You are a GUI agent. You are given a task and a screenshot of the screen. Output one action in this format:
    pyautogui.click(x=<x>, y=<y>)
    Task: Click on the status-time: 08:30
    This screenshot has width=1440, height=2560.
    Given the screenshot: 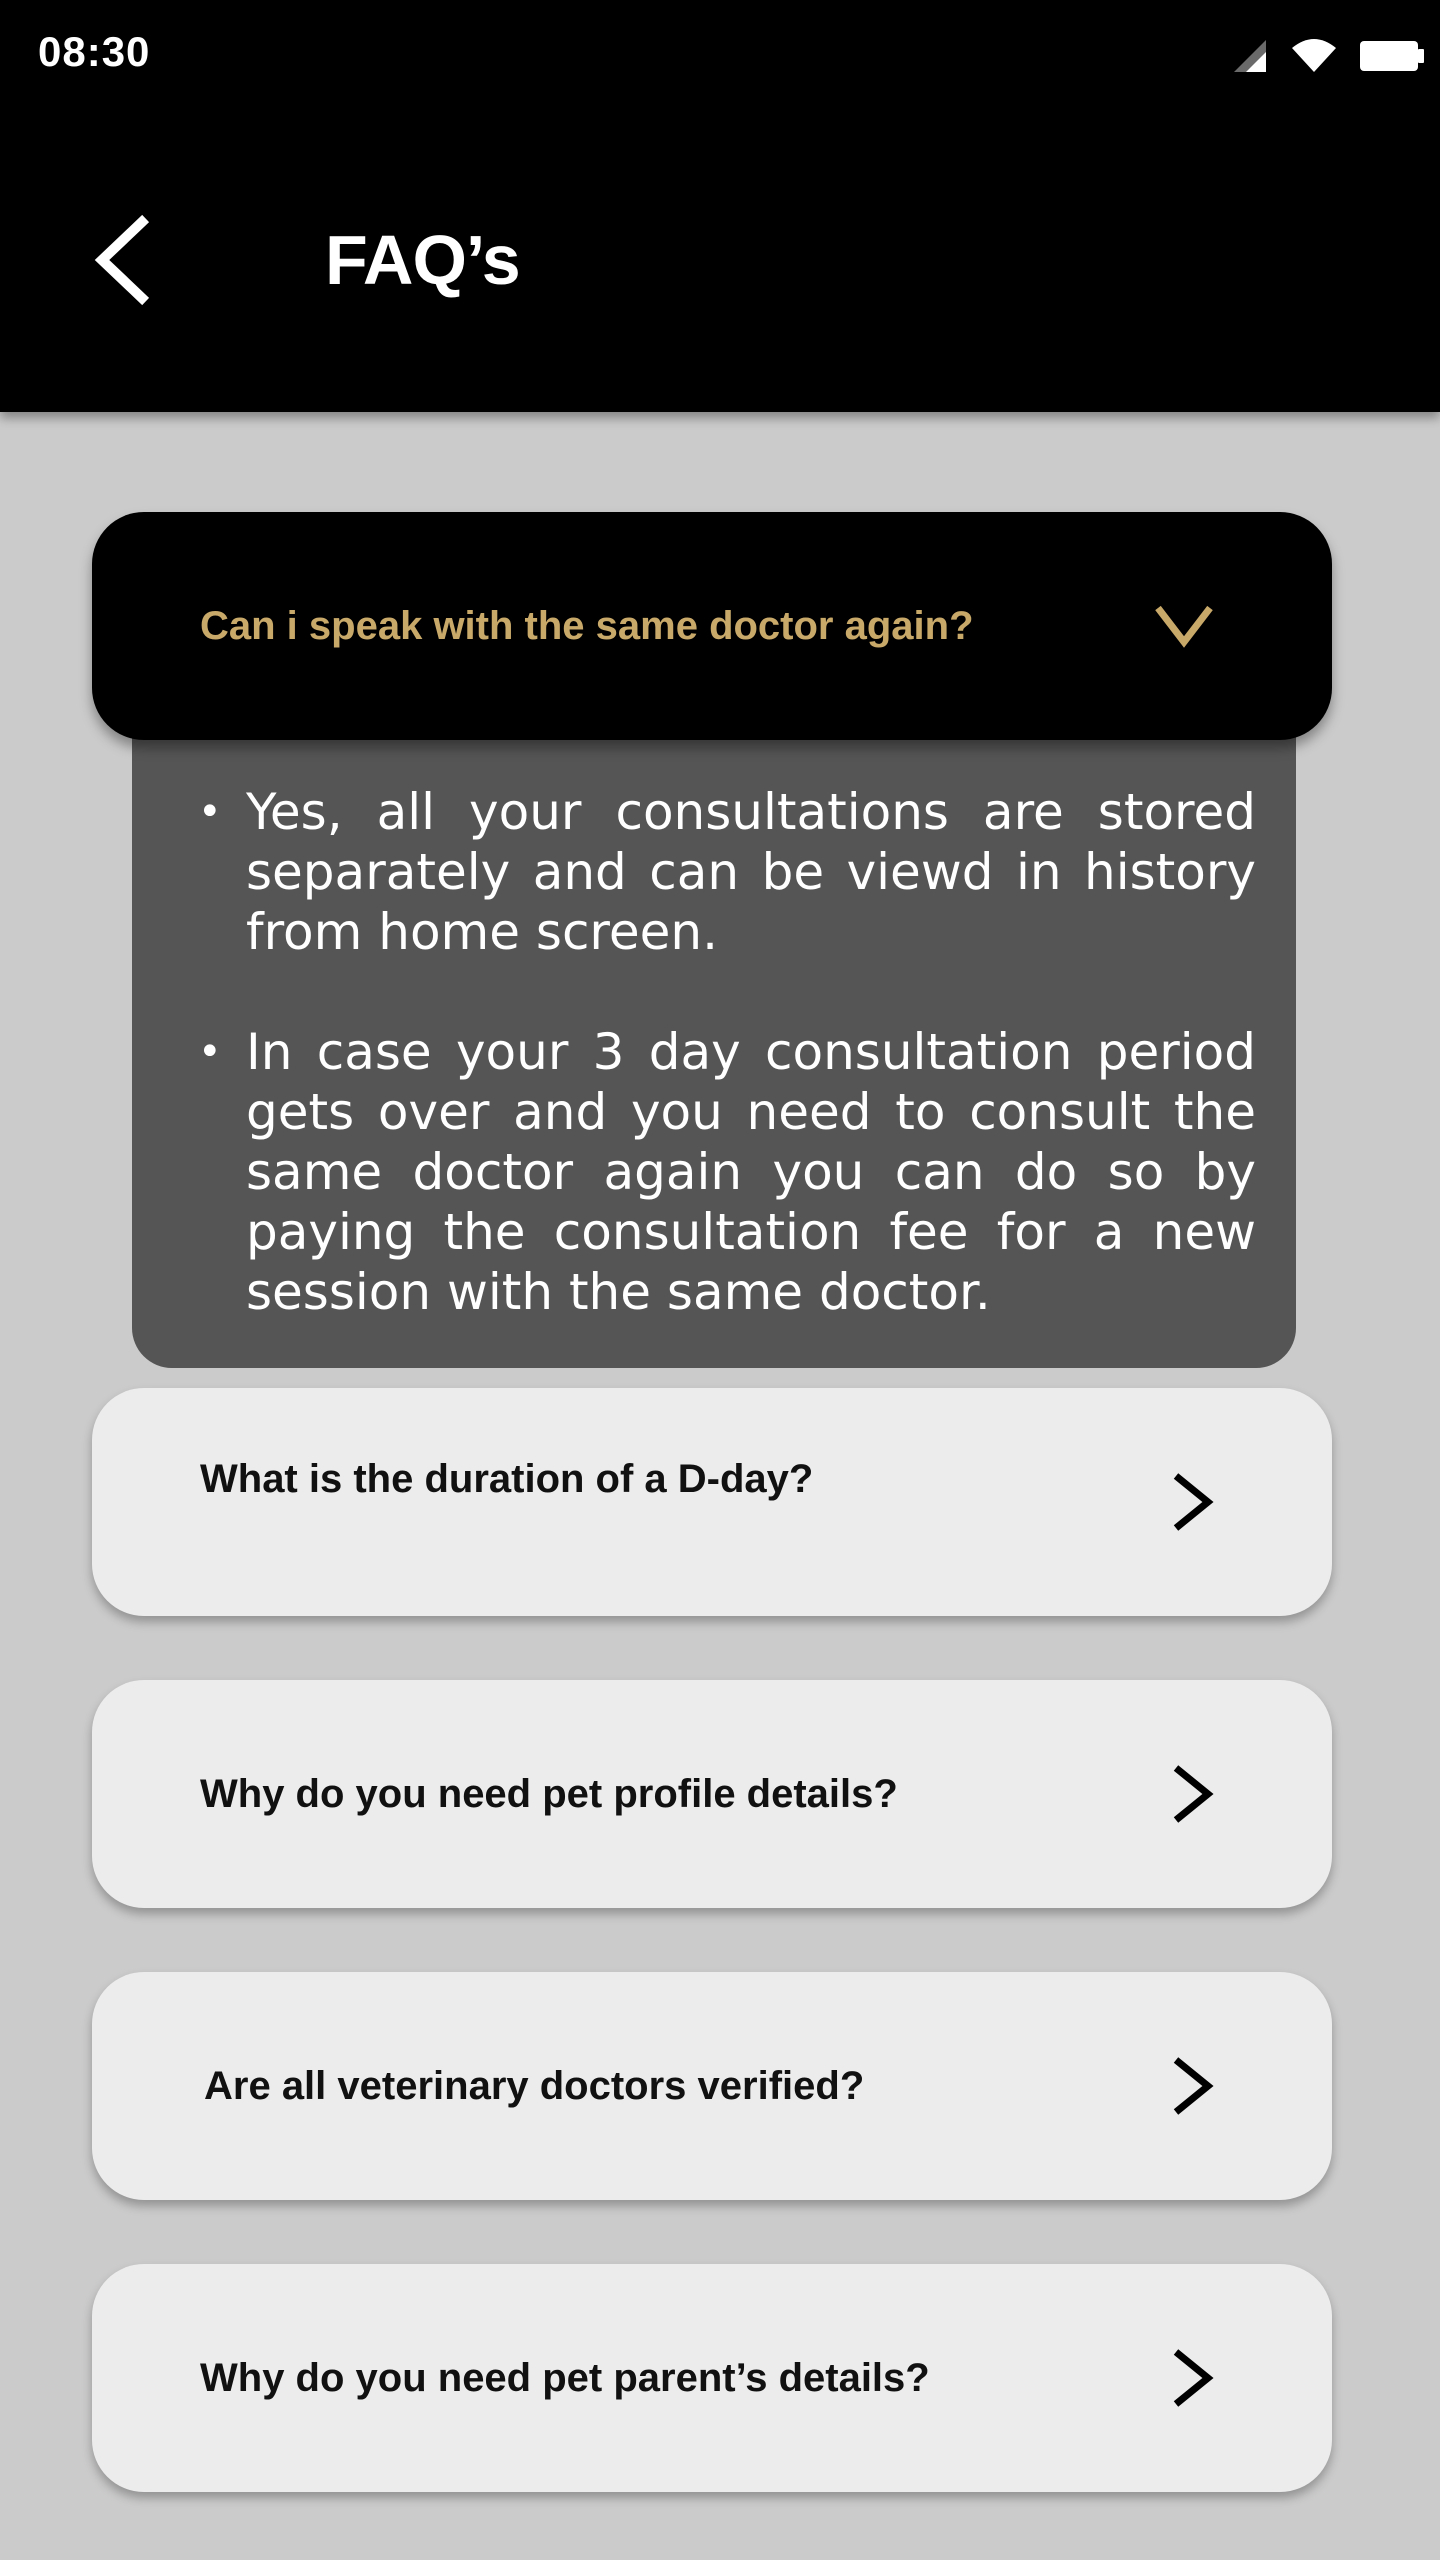 What is the action you would take?
    pyautogui.click(x=94, y=51)
    